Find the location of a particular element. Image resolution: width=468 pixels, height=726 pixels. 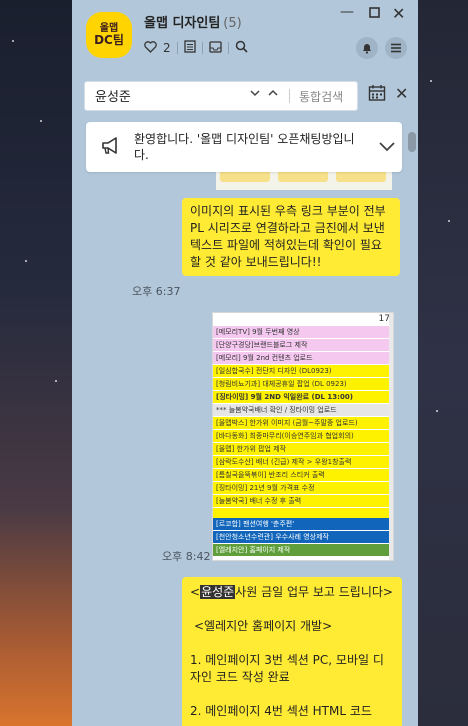

message-time: 오후 8:42 is located at coordinates (186, 556).